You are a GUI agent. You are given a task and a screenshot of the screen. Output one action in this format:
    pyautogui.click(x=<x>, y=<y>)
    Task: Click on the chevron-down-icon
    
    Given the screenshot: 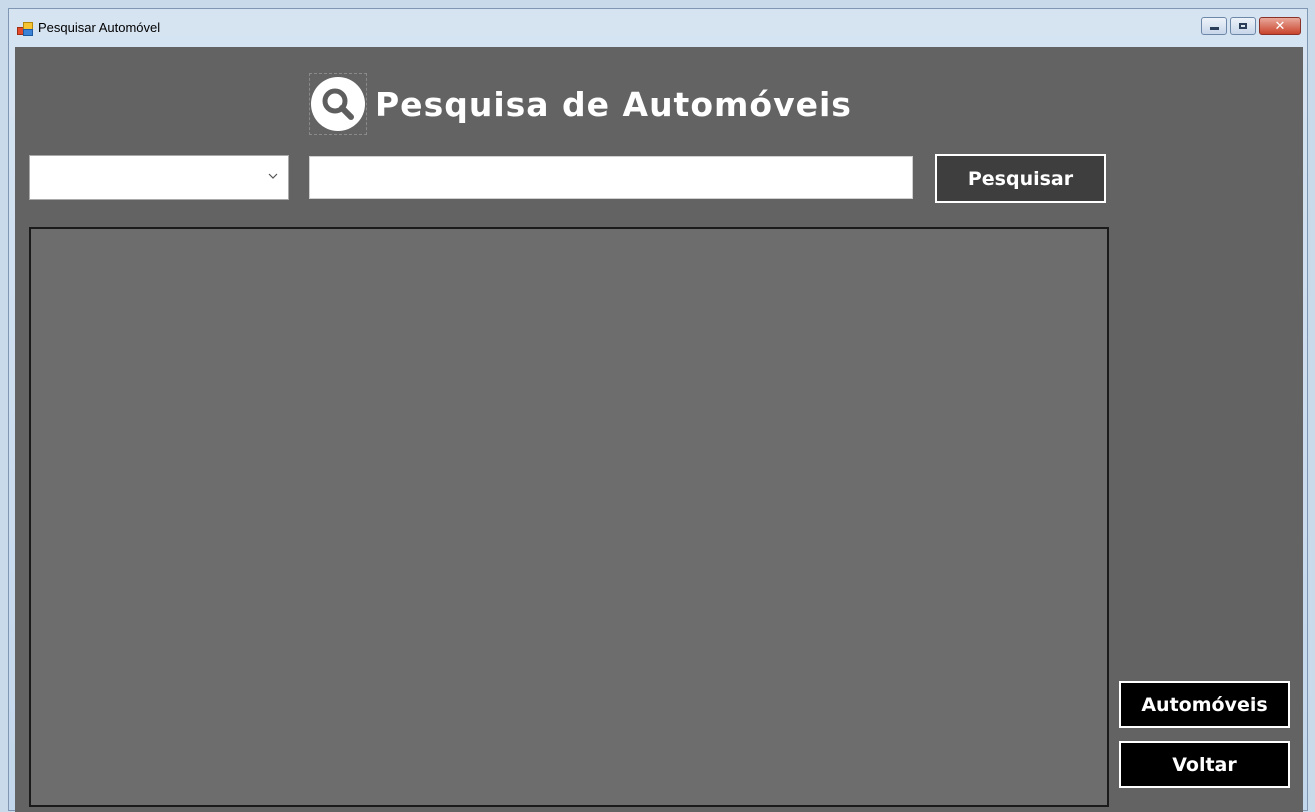 What is the action you would take?
    pyautogui.click(x=273, y=176)
    